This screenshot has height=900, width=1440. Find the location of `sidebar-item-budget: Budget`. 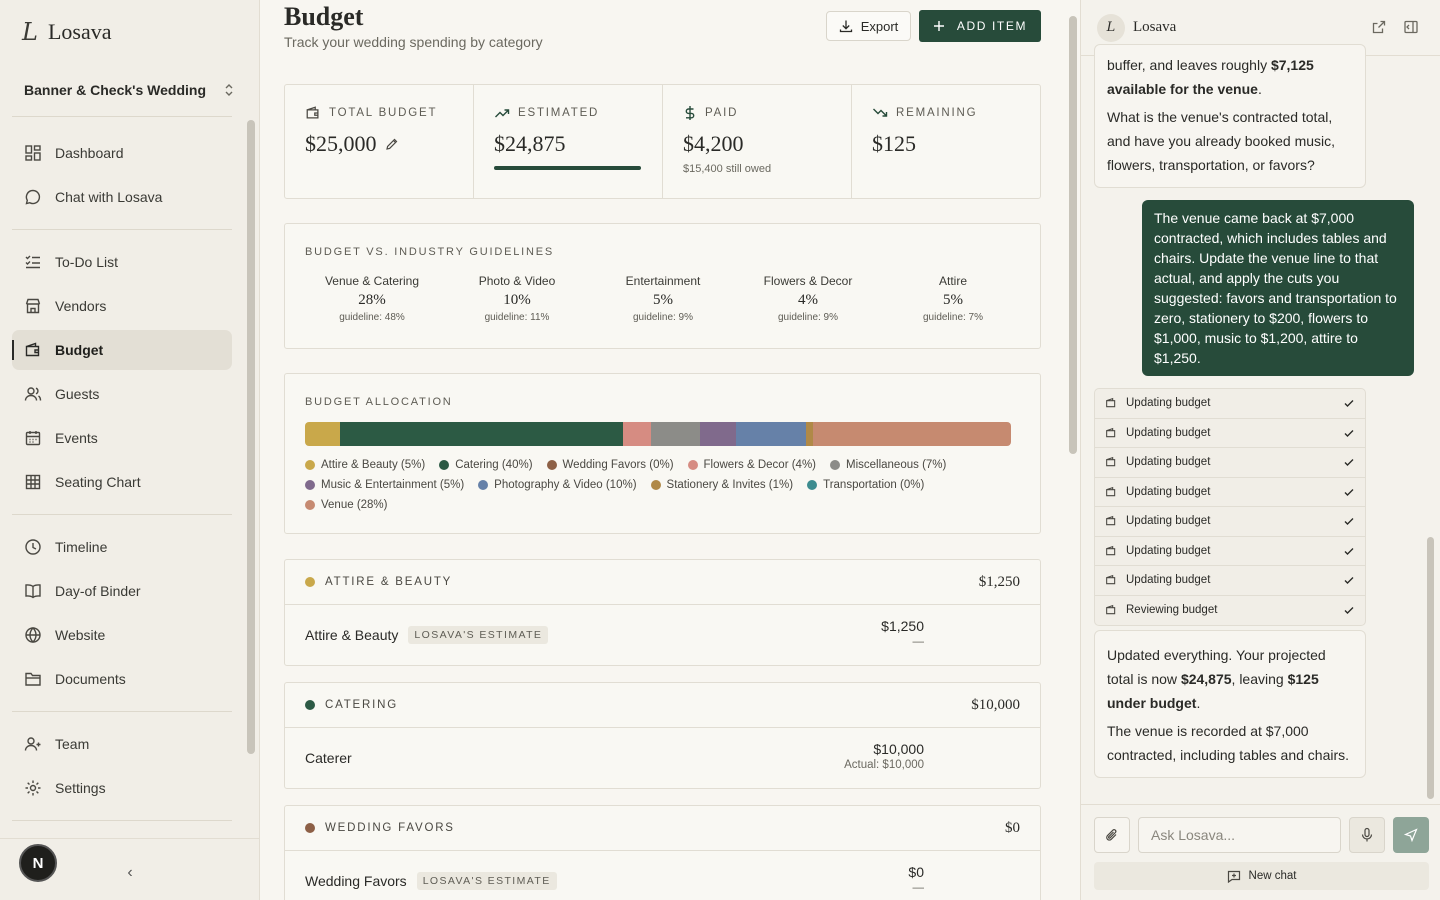

sidebar-item-budget: Budget is located at coordinates (122, 350).